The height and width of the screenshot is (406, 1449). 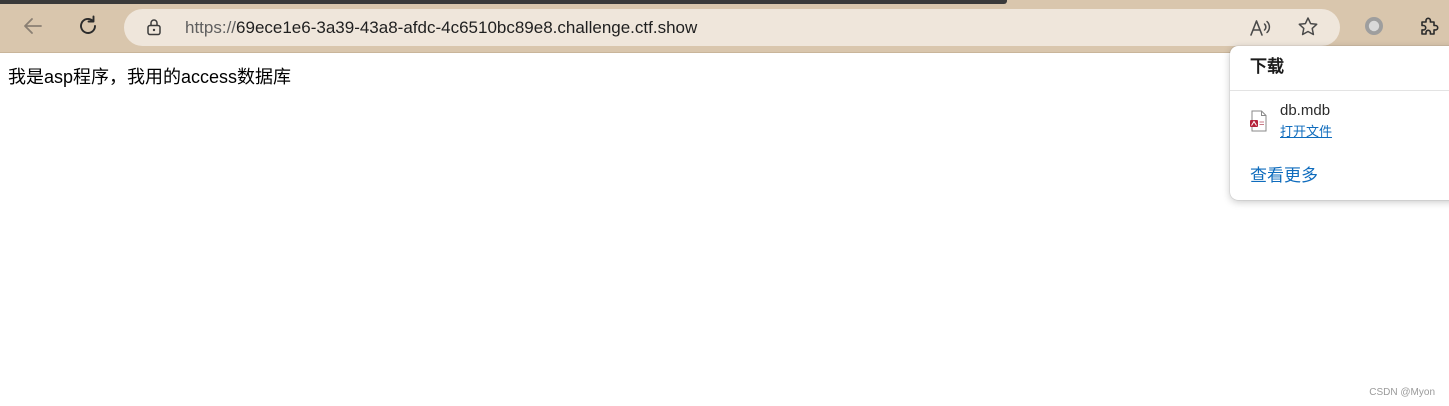 I want to click on download-file-name: db.mdb, so click(x=1305, y=110).